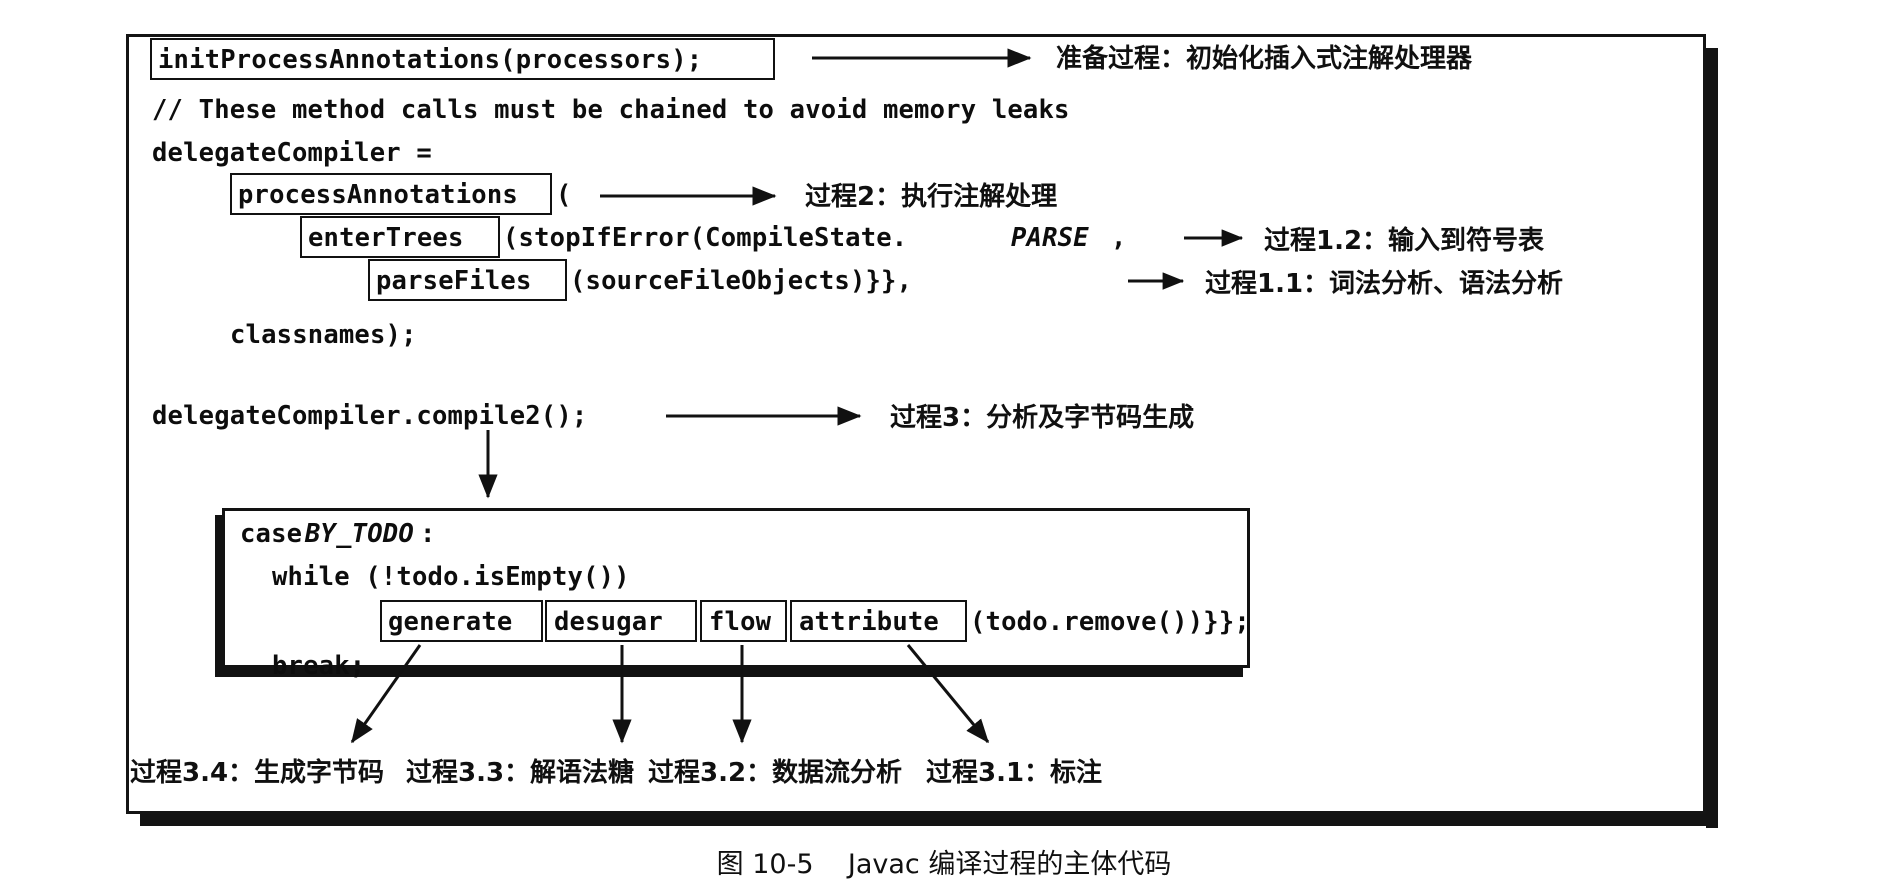 The height and width of the screenshot is (896, 1888). I want to click on code-enterTrees-comma: ,, so click(1119, 238).